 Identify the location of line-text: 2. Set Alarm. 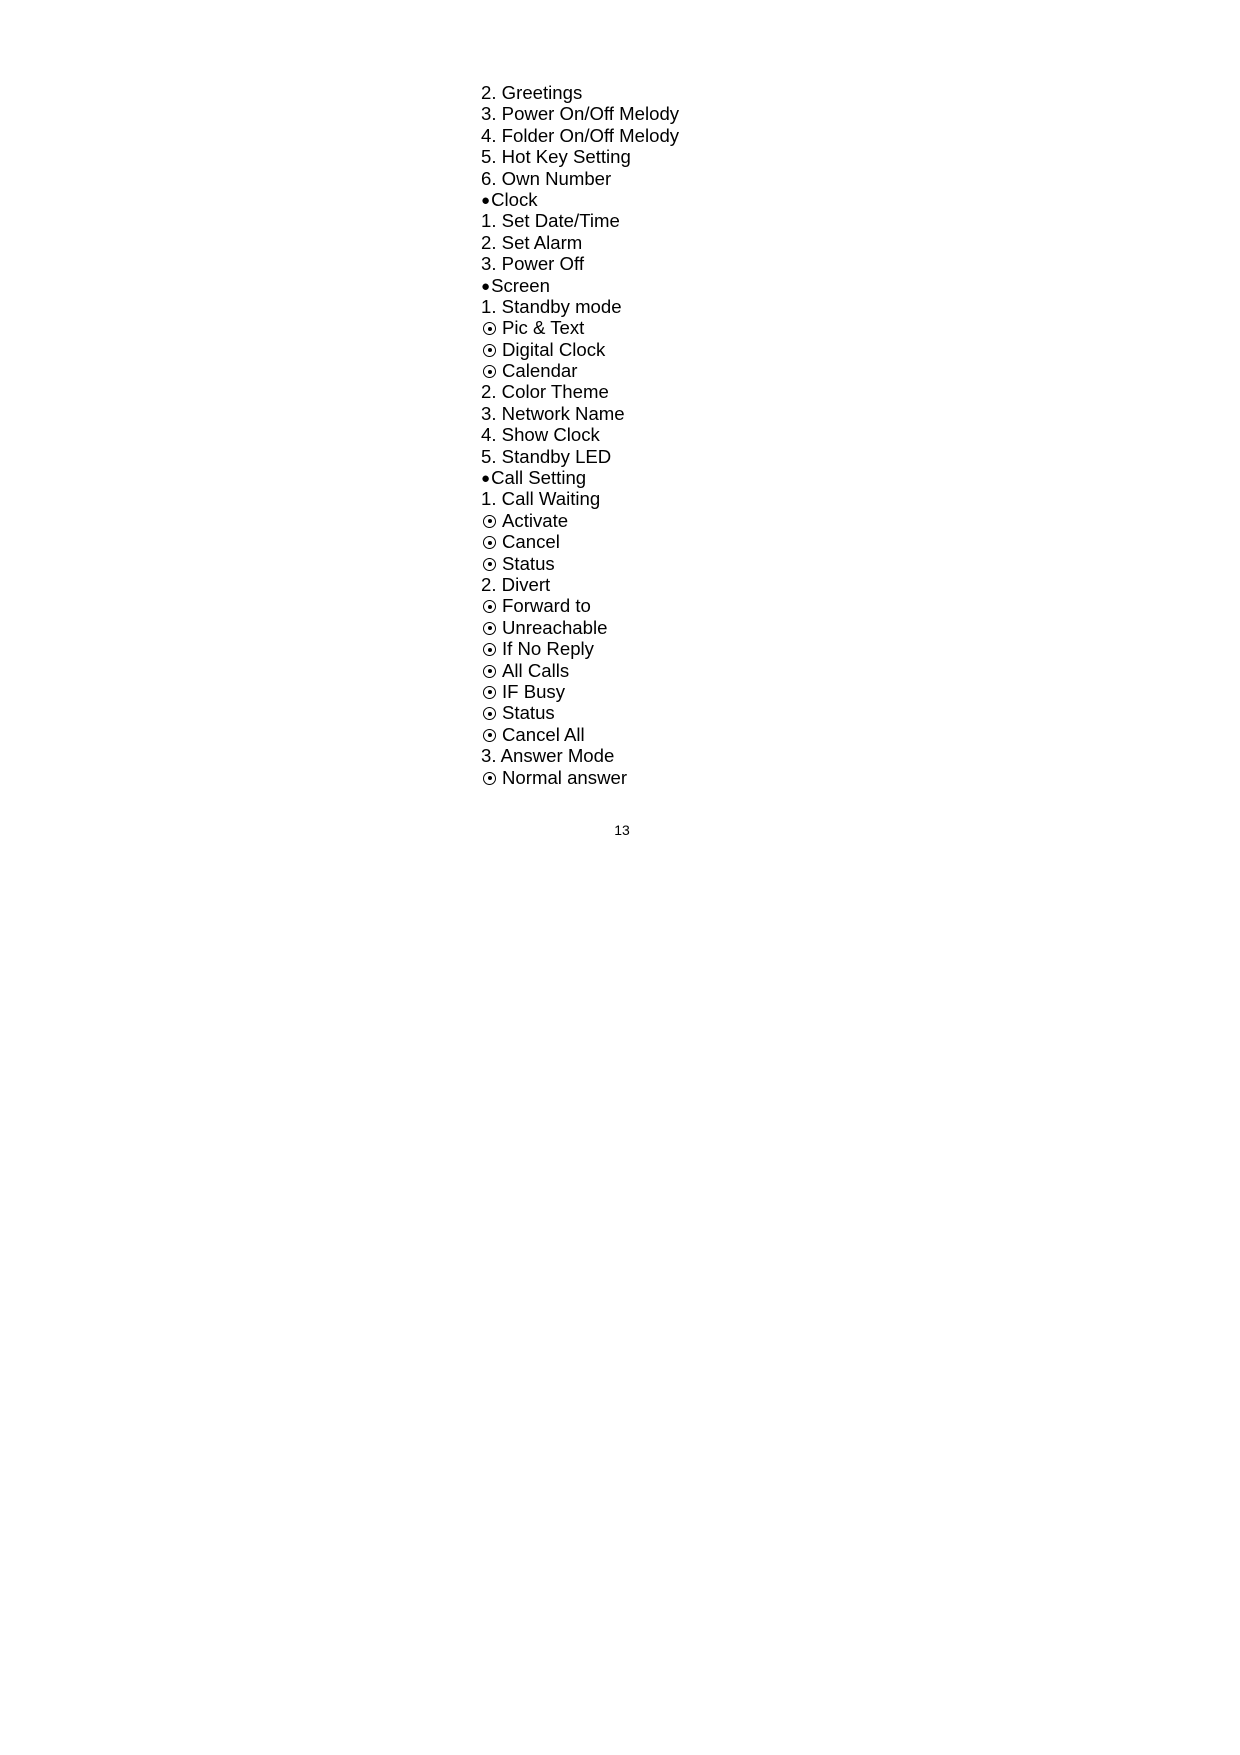
(532, 242).